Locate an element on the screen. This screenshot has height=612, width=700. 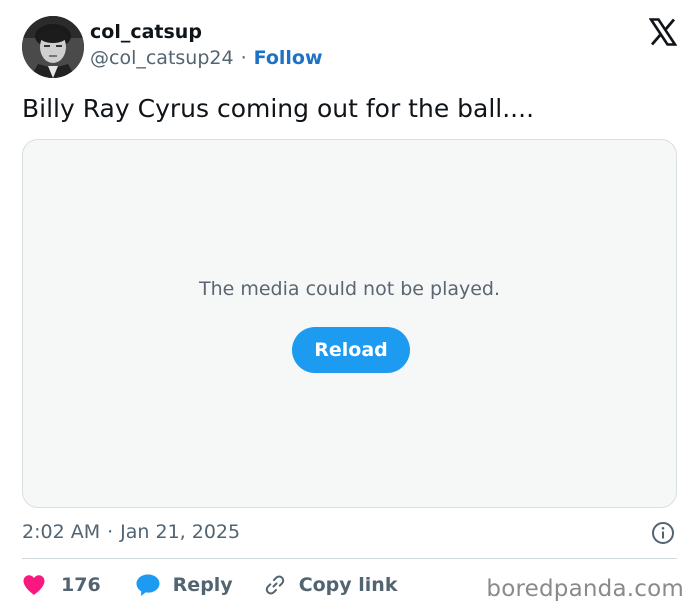
reply-button: Reply is located at coordinates (184, 585).